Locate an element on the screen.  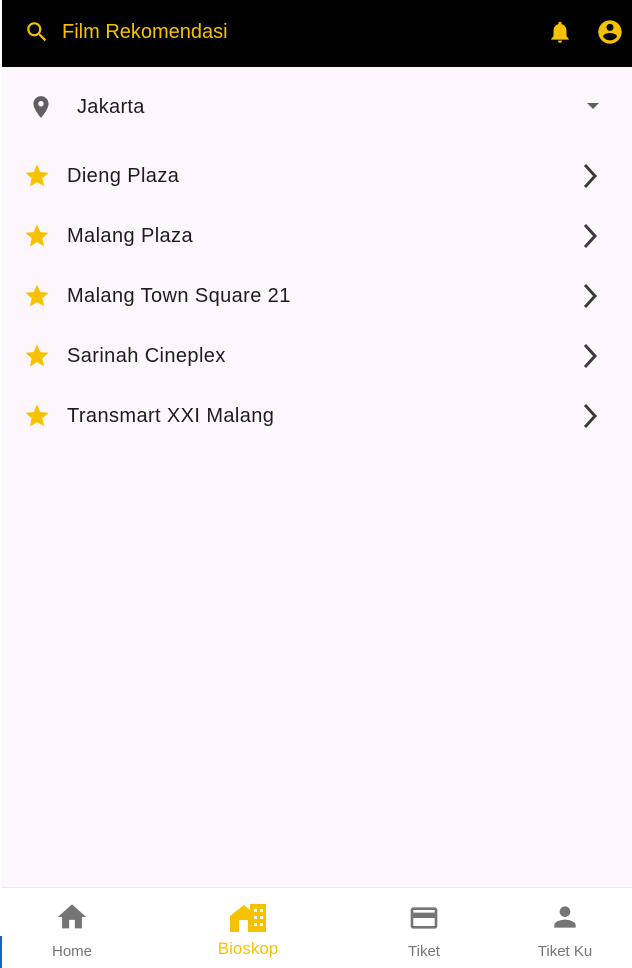
nav-item-home: Home is located at coordinates (72, 928).